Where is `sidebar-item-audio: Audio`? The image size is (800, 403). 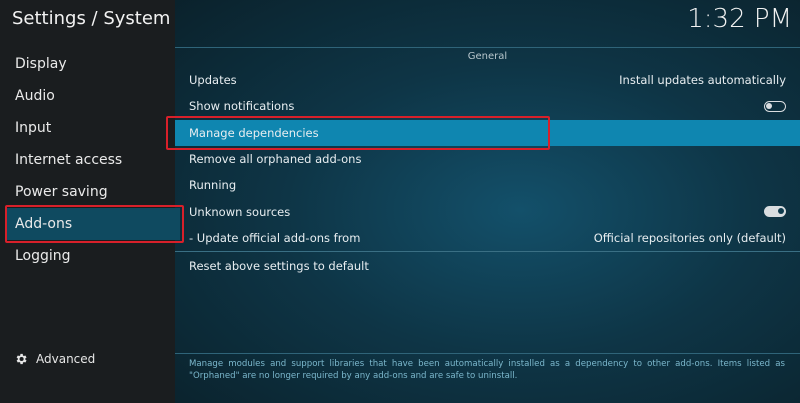 sidebar-item-audio: Audio is located at coordinates (93, 96).